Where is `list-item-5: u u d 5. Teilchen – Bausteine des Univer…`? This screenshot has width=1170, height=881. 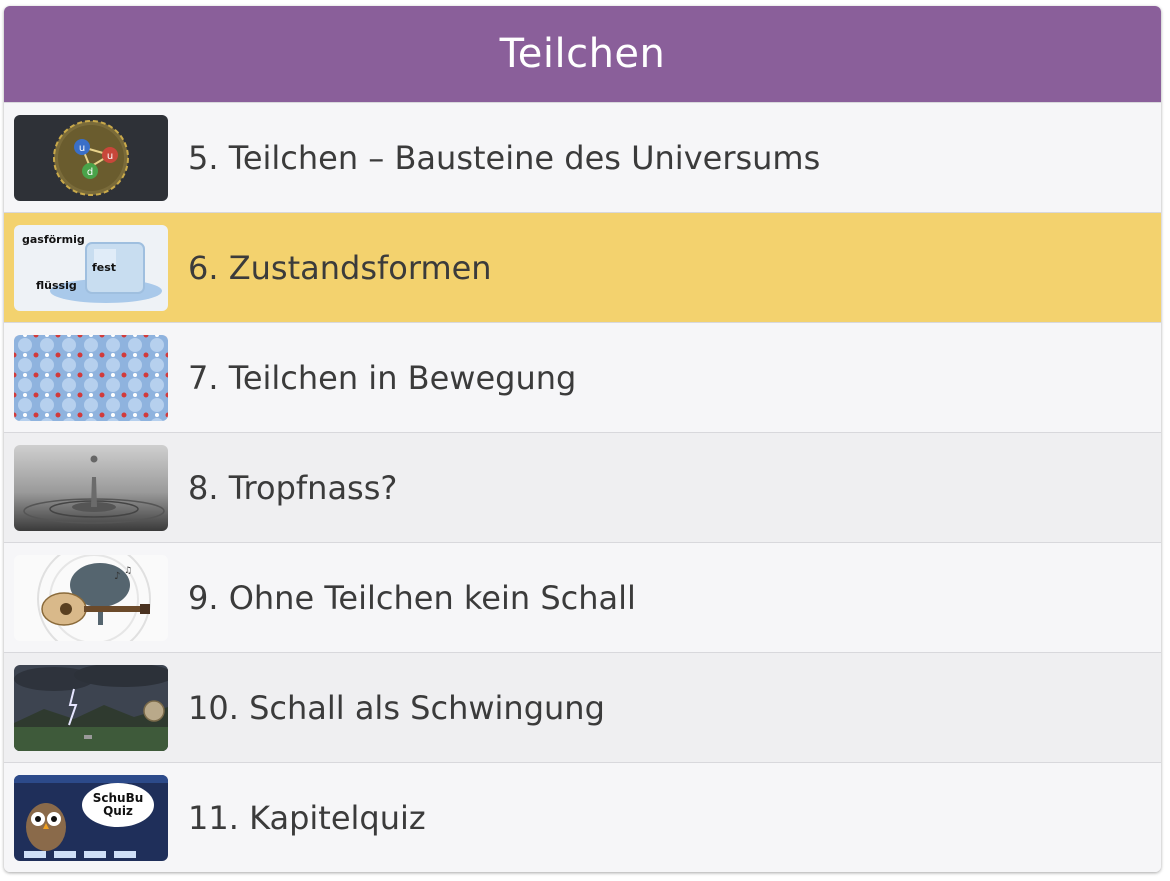
list-item-5: u u d 5. Teilchen – Bausteine des Univer… is located at coordinates (582, 157).